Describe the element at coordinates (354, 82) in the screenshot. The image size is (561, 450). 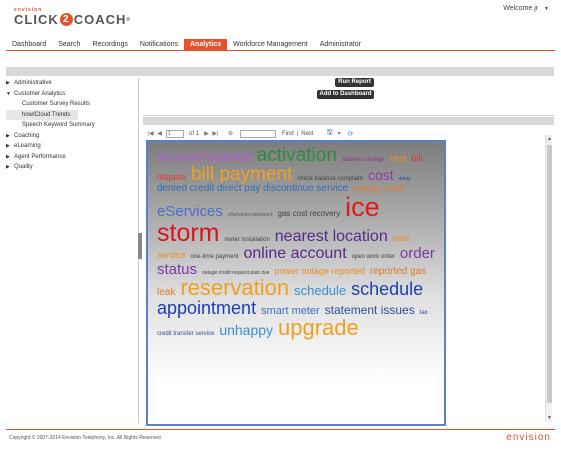
I see `run-report-button: Run Report` at that location.